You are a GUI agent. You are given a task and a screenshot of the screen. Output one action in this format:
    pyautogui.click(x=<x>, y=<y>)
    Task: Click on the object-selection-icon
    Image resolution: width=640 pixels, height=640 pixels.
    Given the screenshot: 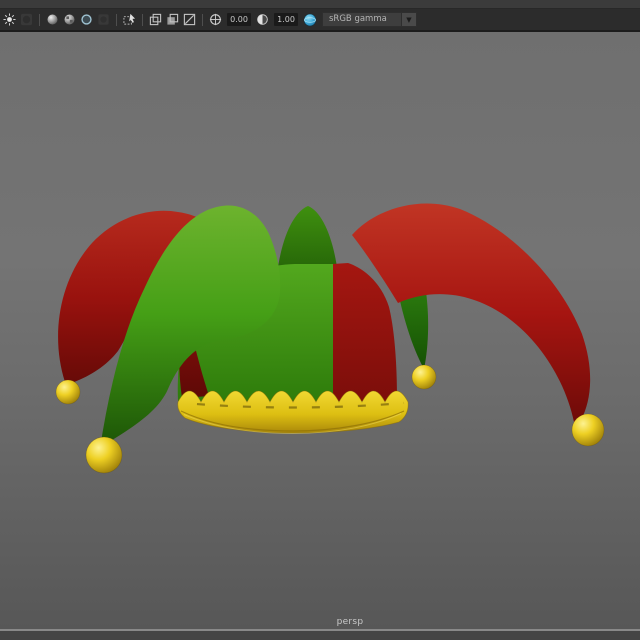 What is the action you would take?
    pyautogui.click(x=129, y=19)
    